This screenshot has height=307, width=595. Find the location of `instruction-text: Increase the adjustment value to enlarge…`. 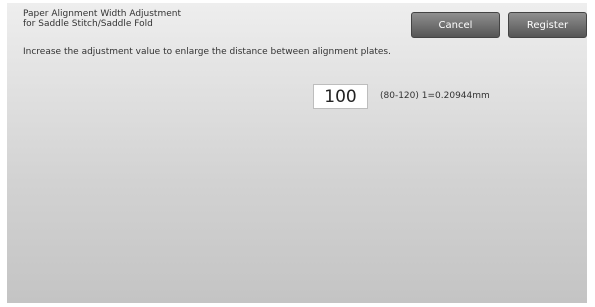

instruction-text: Increase the adjustment value to enlarge… is located at coordinates (207, 52).